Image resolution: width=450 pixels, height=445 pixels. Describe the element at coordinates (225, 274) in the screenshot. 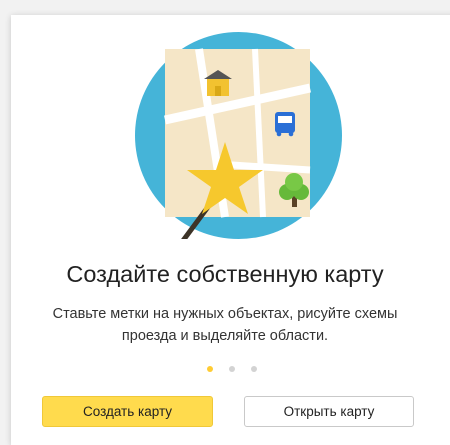

I see `promo-title: Создайте собственную карту` at that location.